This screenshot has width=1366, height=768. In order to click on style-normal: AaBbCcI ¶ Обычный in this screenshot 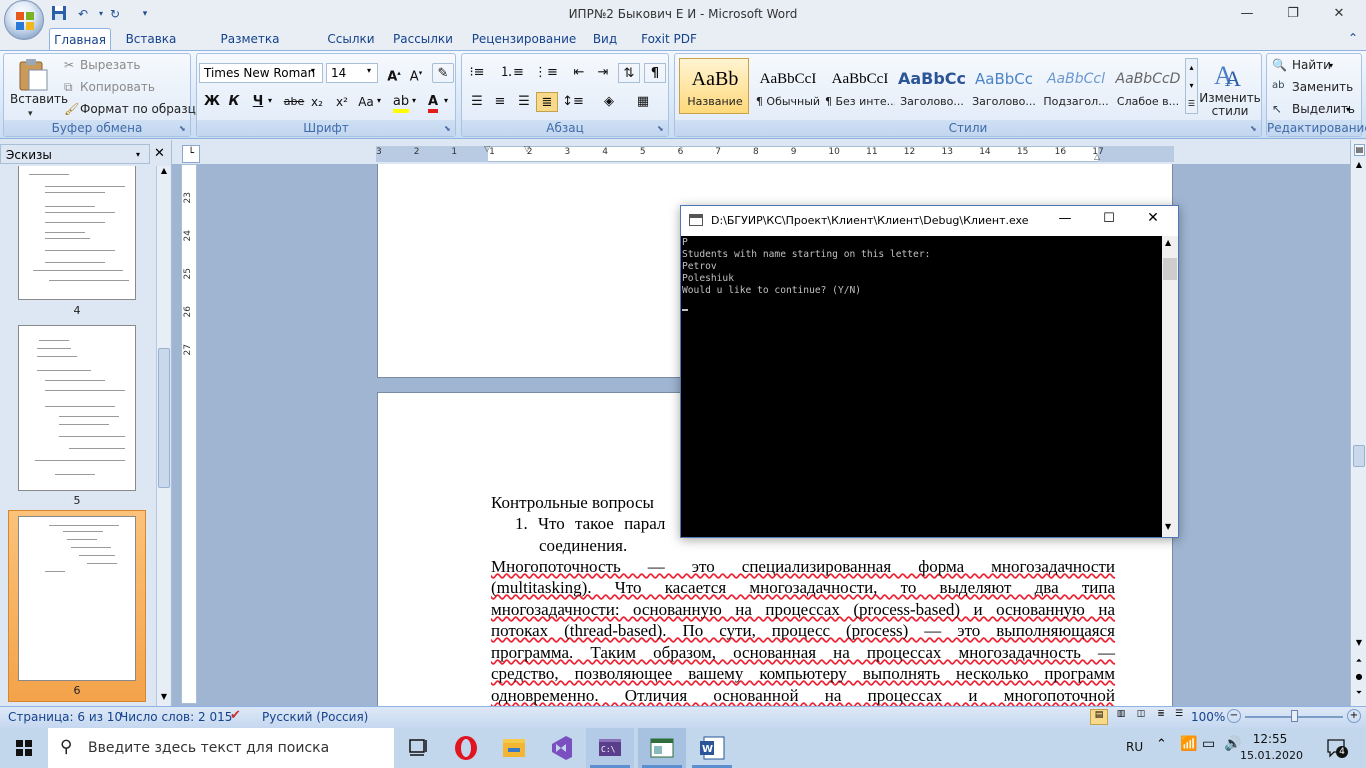, I will do `click(787, 86)`.